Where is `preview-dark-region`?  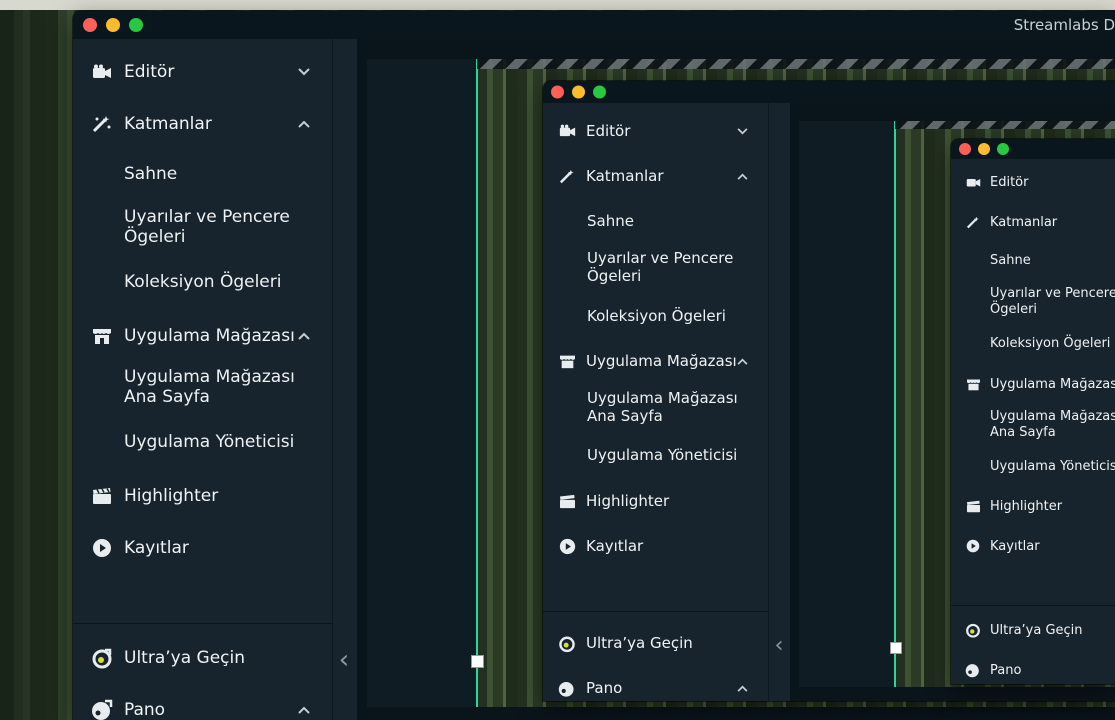 preview-dark-region is located at coordinates (422, 383).